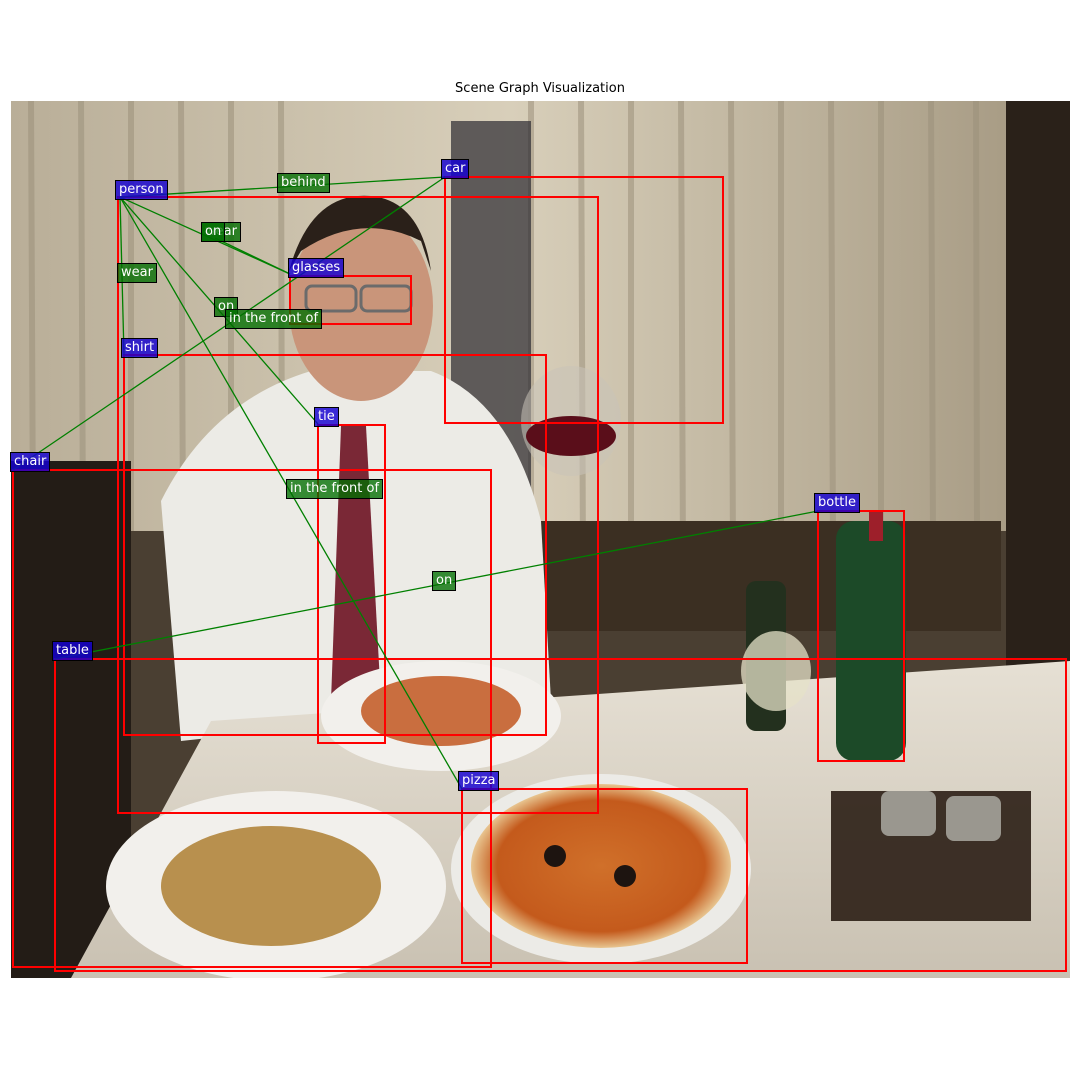 This screenshot has height=1080, width=1080. What do you see at coordinates (30, 462) in the screenshot?
I see `object-label-chair: chair` at bounding box center [30, 462].